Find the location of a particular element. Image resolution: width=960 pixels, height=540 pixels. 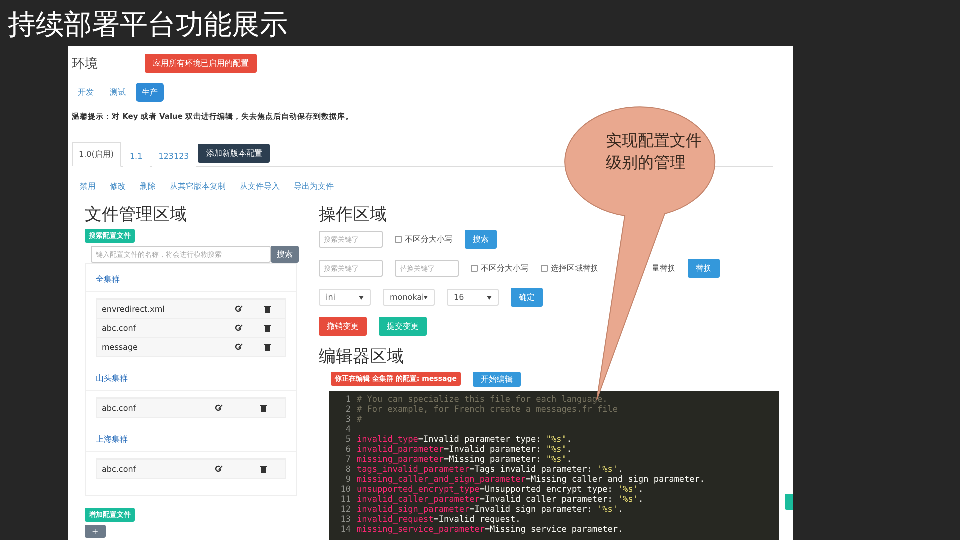

action-link: 从文件导入 is located at coordinates (260, 186).